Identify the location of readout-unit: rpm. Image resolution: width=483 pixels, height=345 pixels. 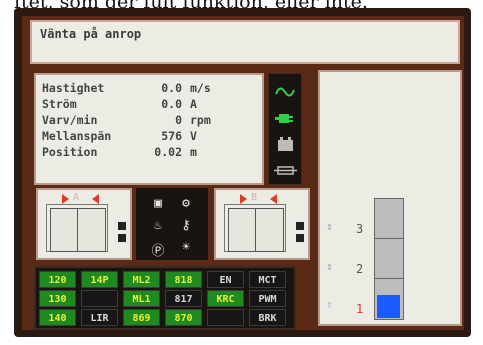
(200, 120).